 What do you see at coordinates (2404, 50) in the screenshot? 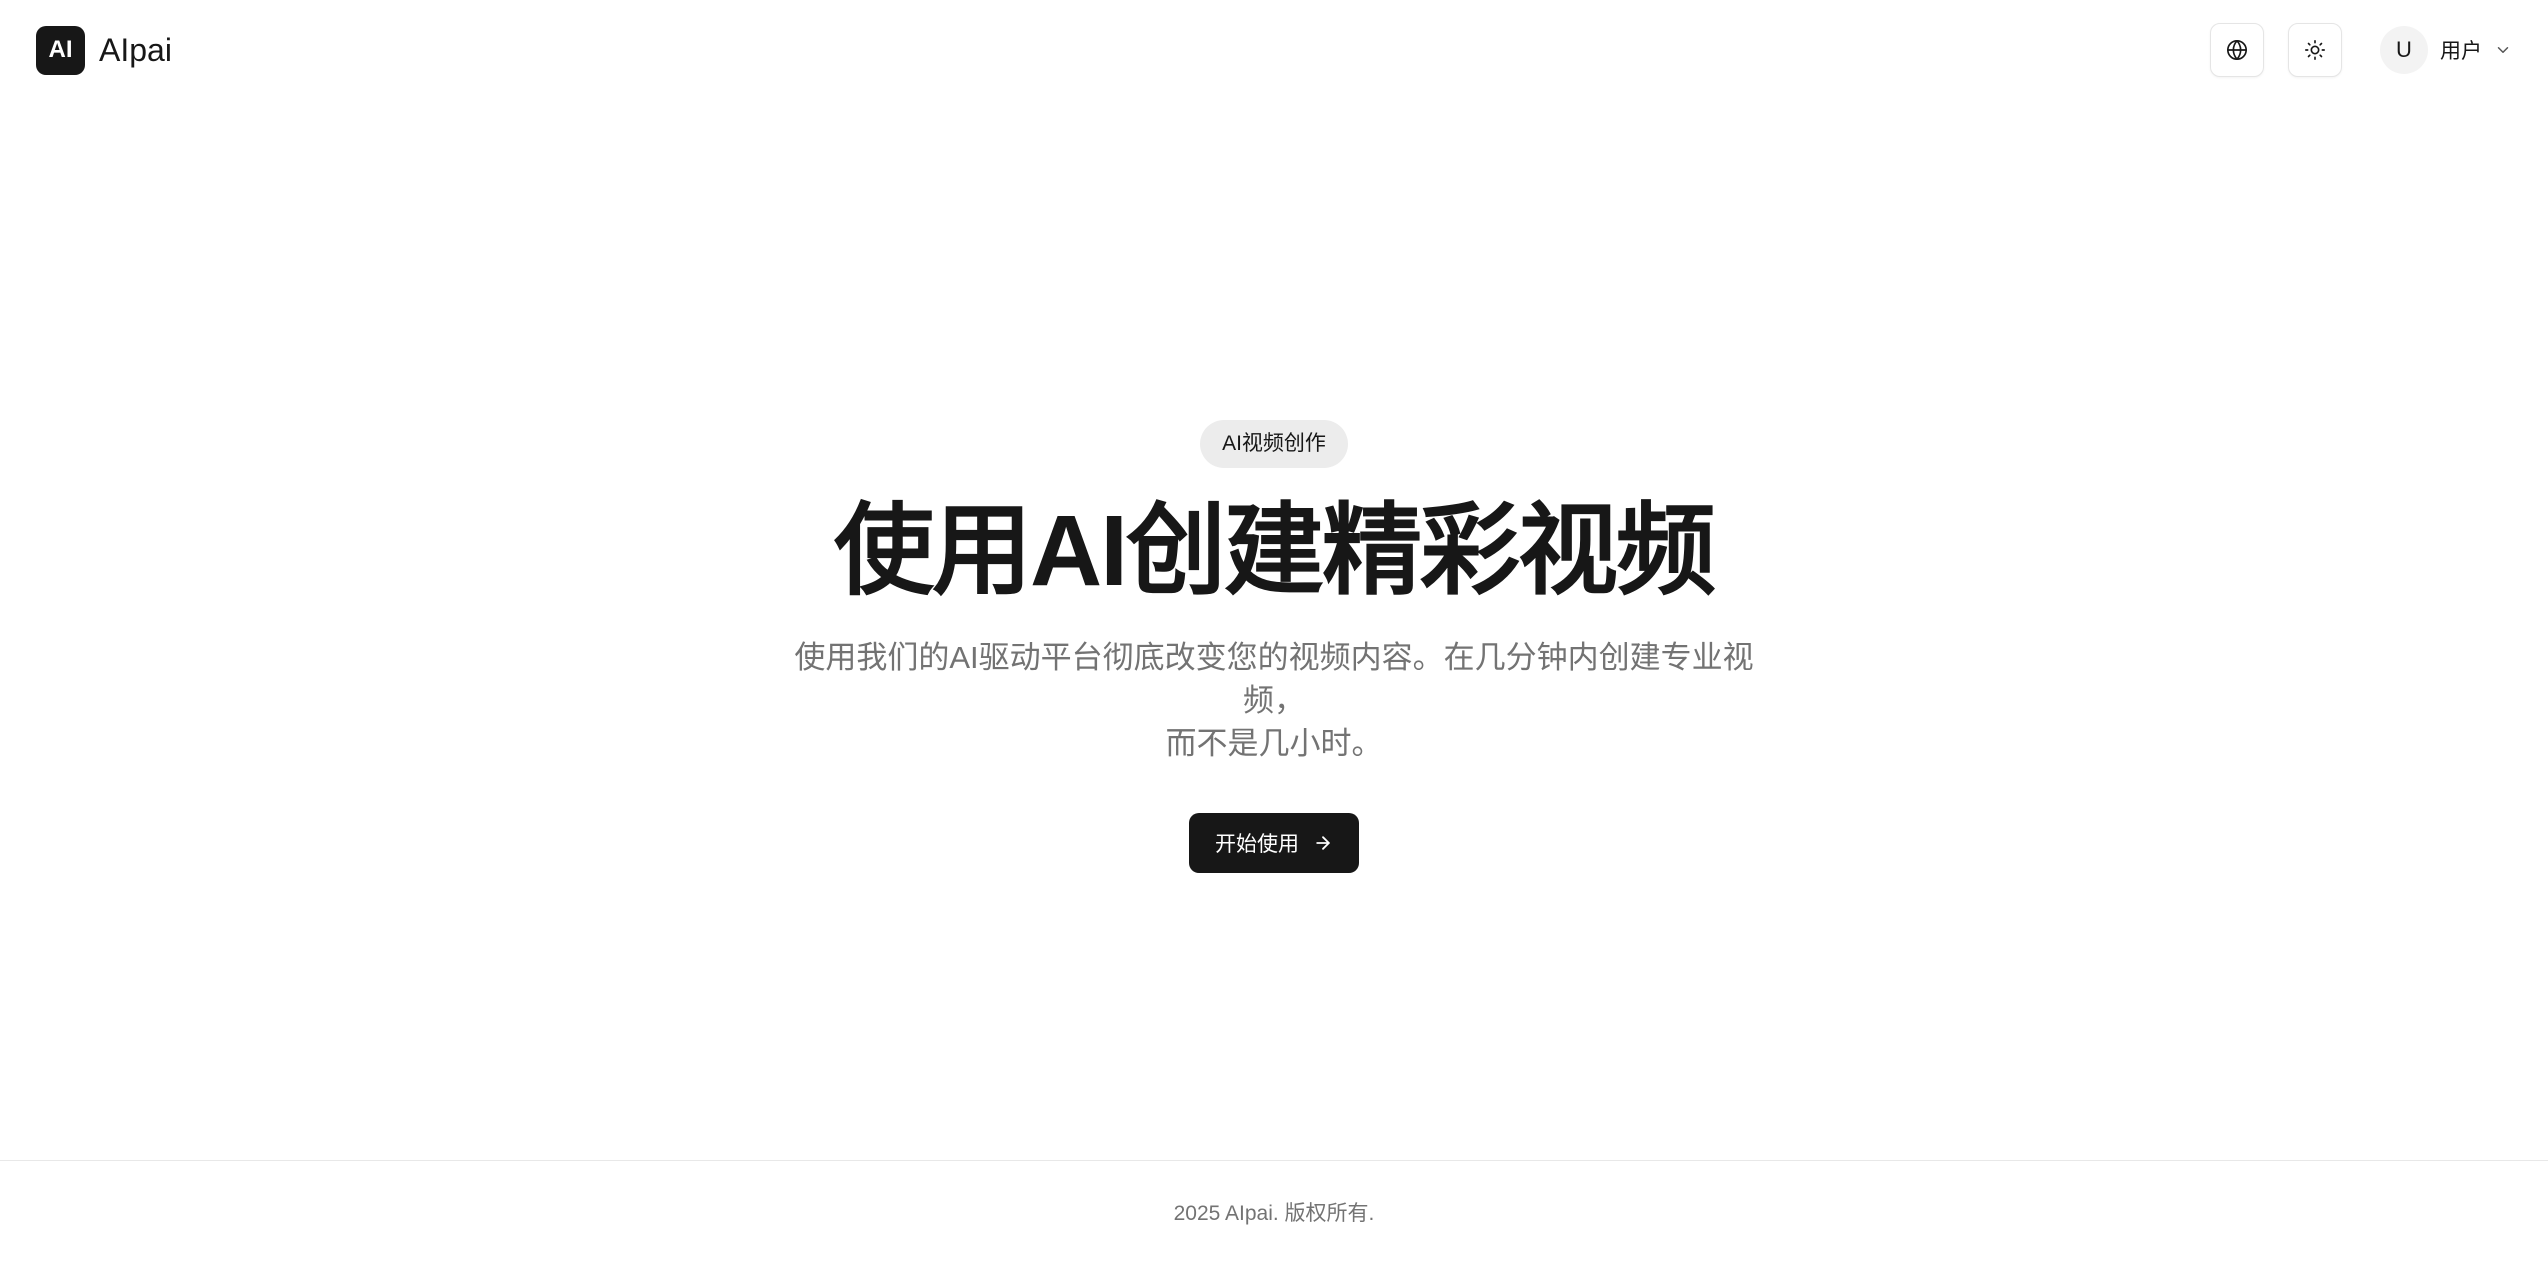
I see `avatar: U` at bounding box center [2404, 50].